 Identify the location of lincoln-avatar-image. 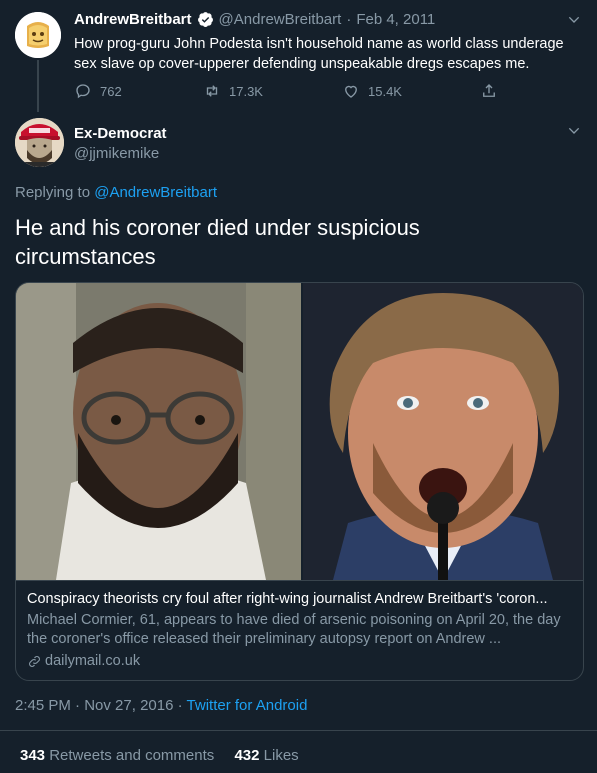
(39, 142).